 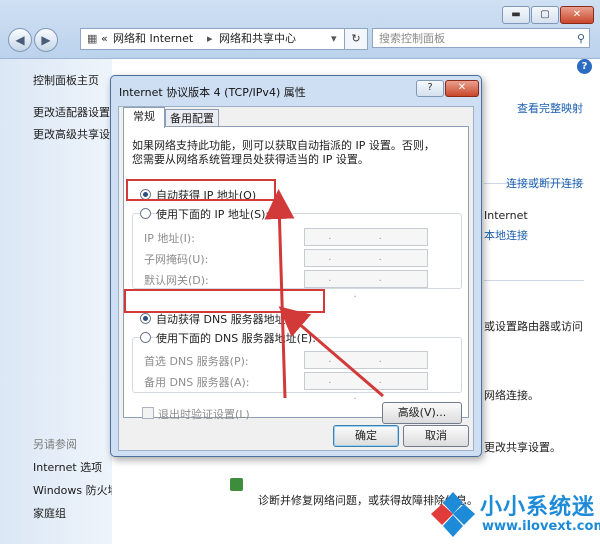 What do you see at coordinates (577, 15) in the screenshot?
I see `close-button: ✕` at bounding box center [577, 15].